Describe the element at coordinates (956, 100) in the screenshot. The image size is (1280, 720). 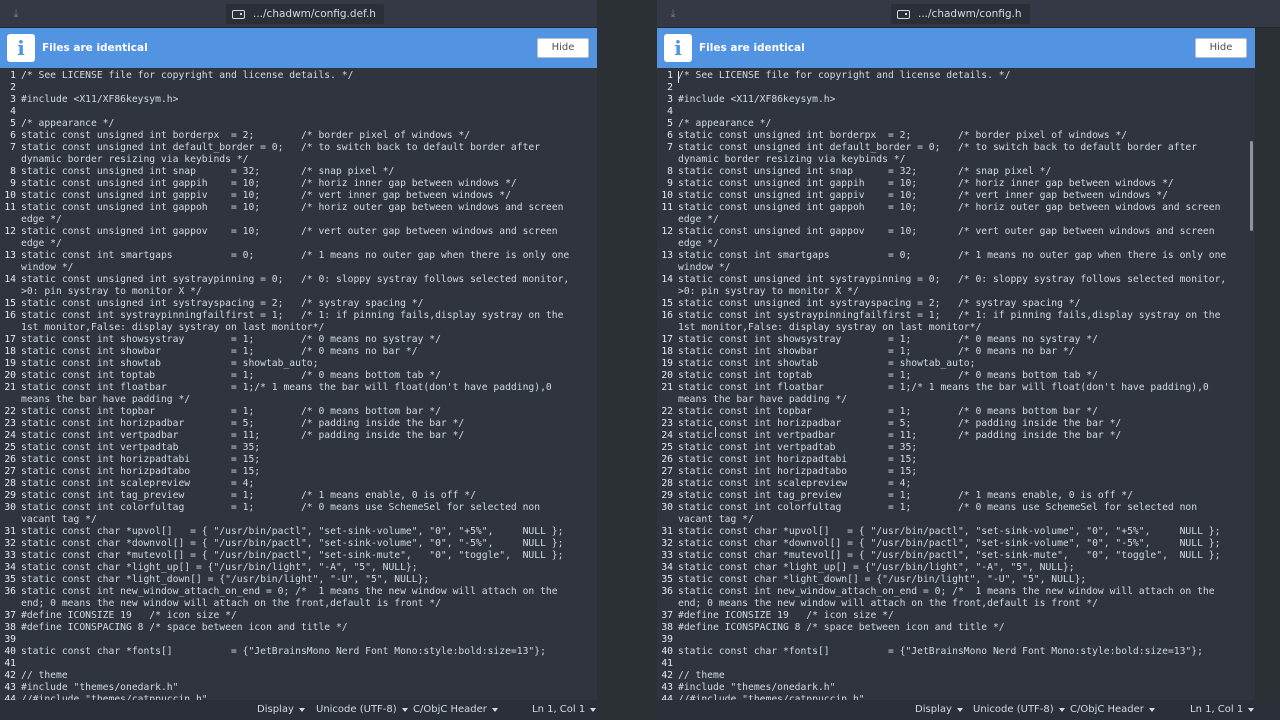
I see `code-line: 3 #include <X11/XF86keysym.h>` at that location.